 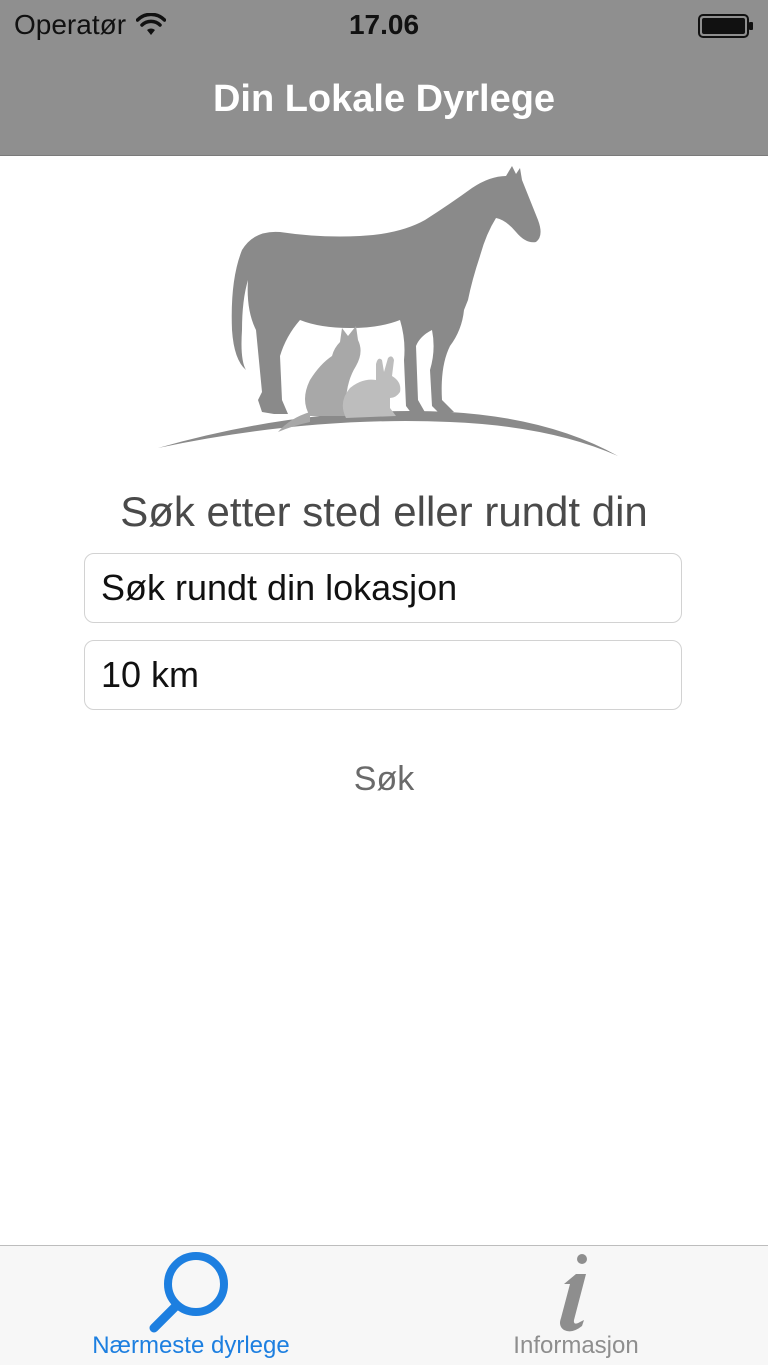 I want to click on radius-input: 10 km, so click(x=383, y=675).